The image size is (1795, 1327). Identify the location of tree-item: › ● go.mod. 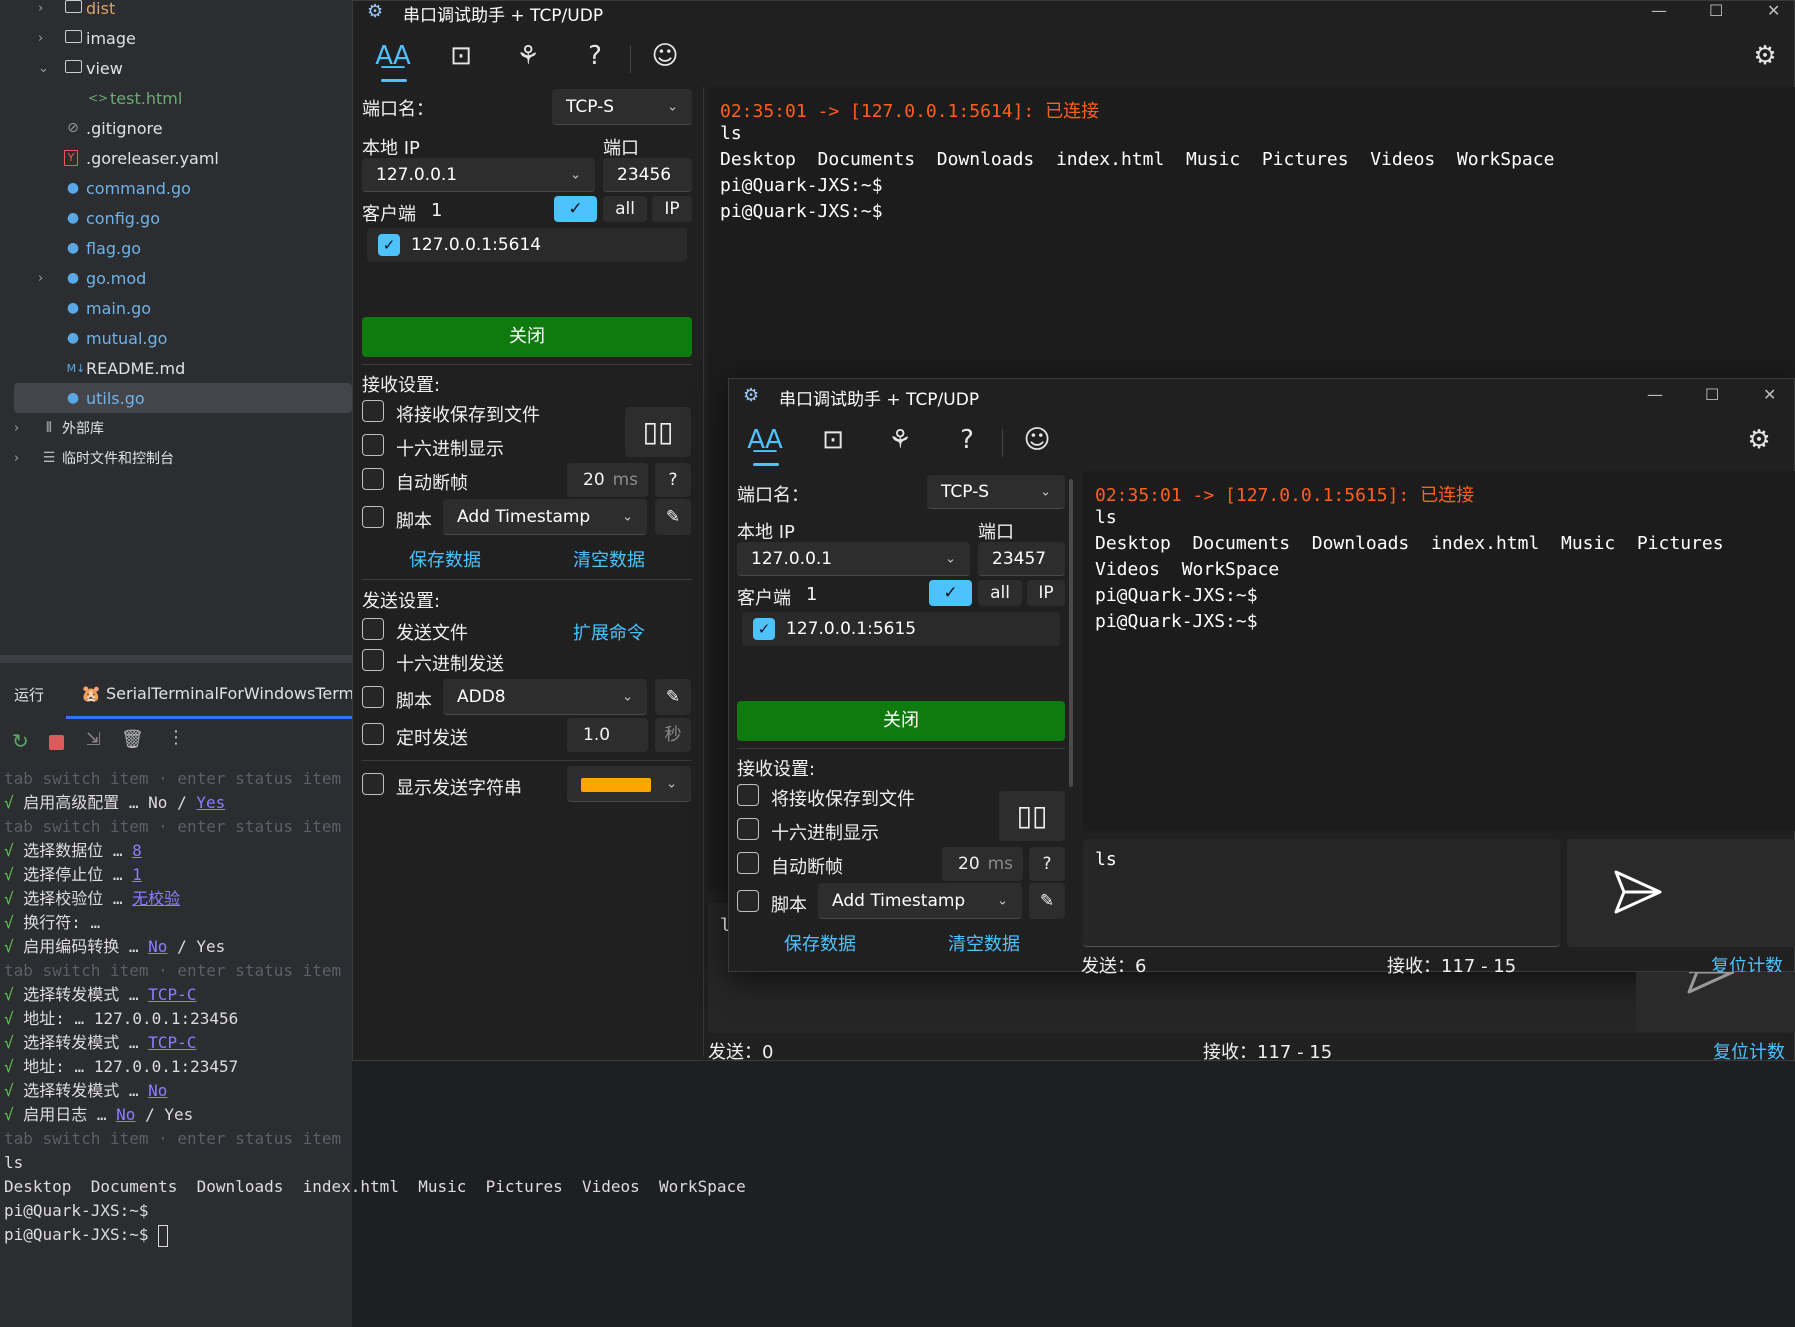
(176, 278).